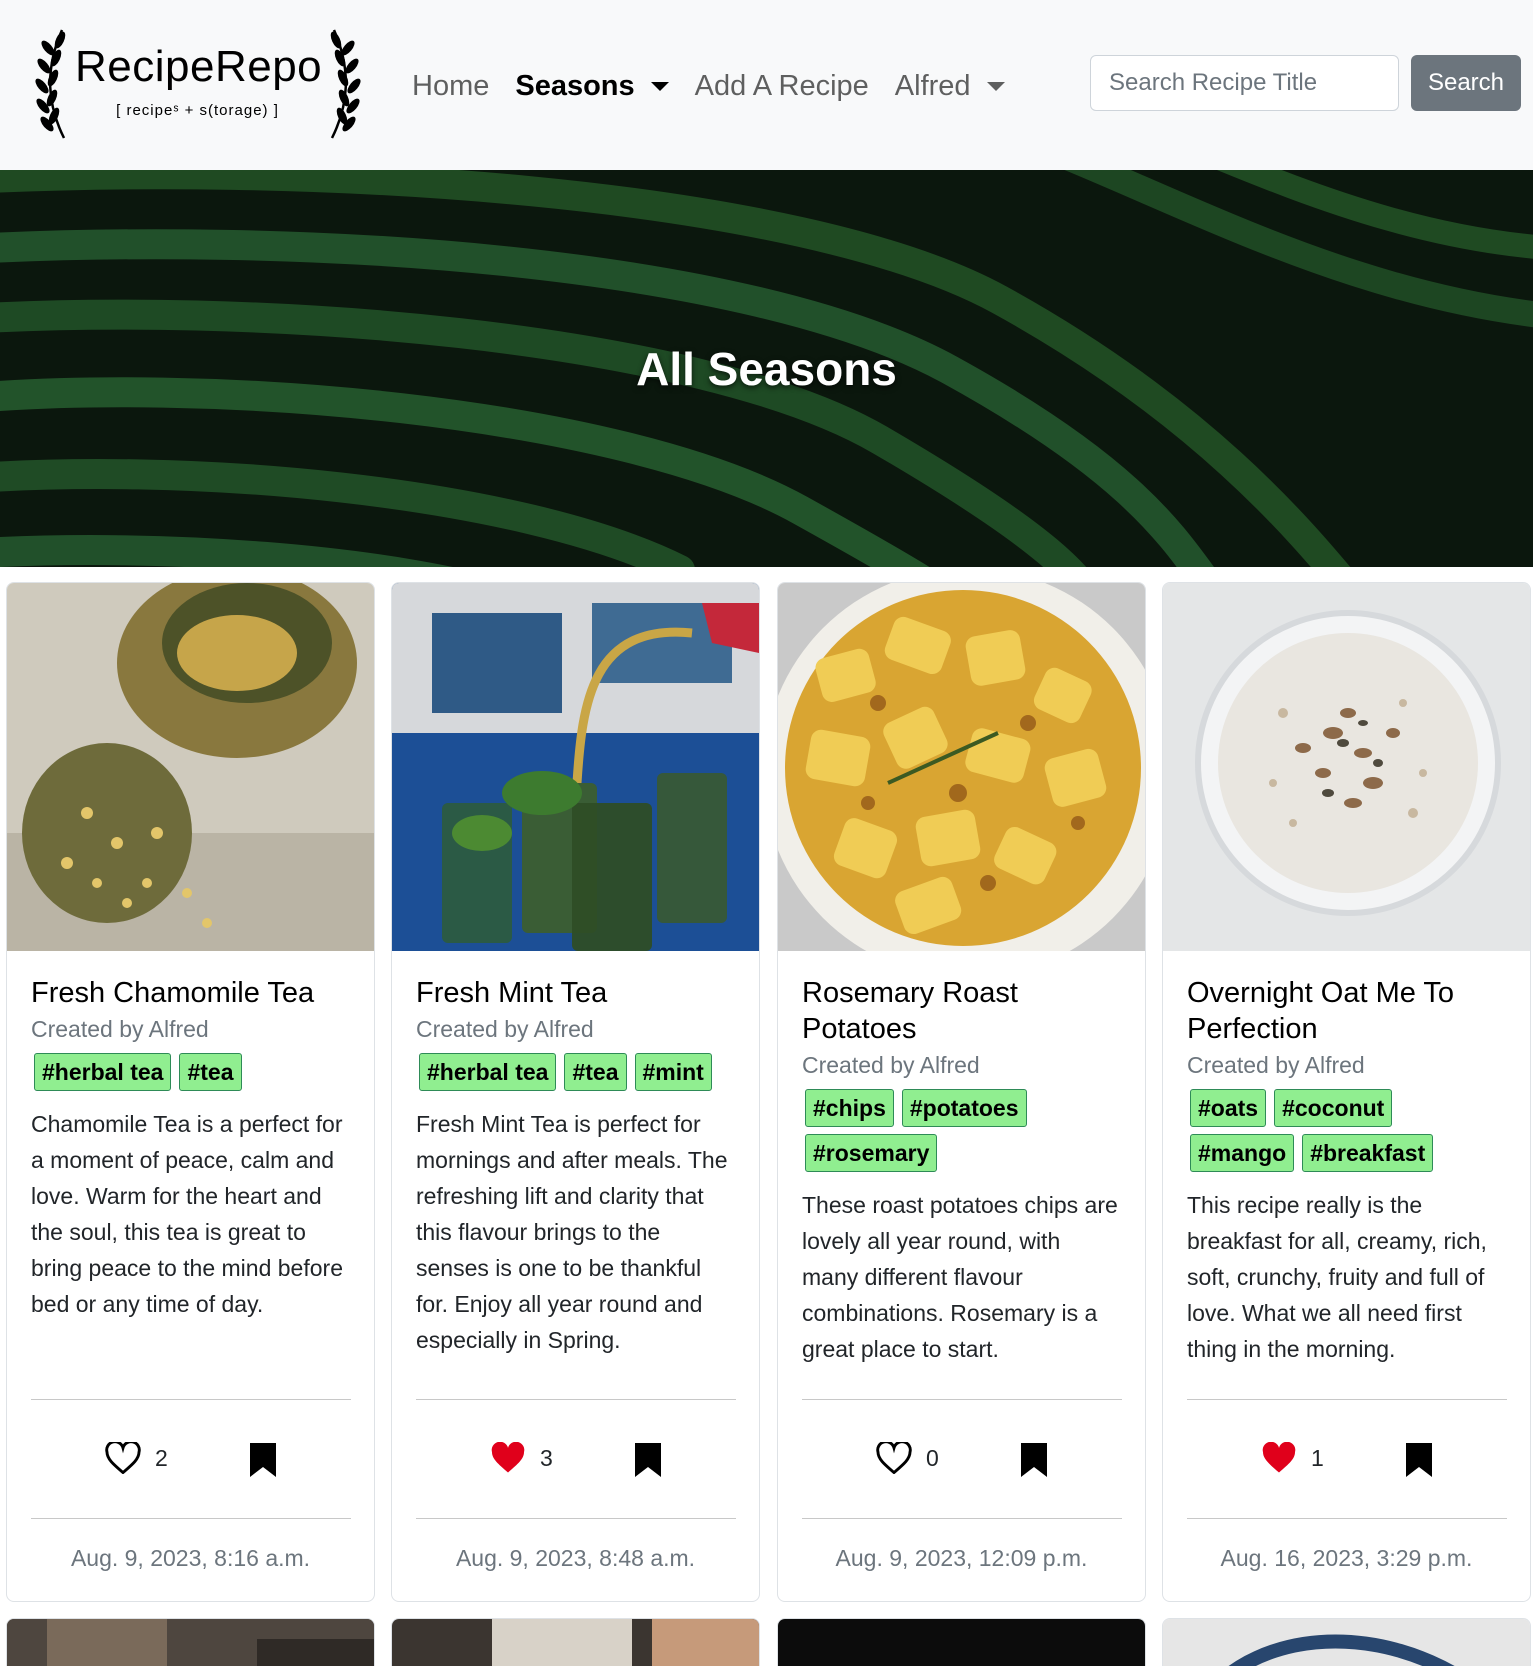 The image size is (1533, 1666). Describe the element at coordinates (932, 1457) in the screenshot. I see `like-count: 0` at that location.